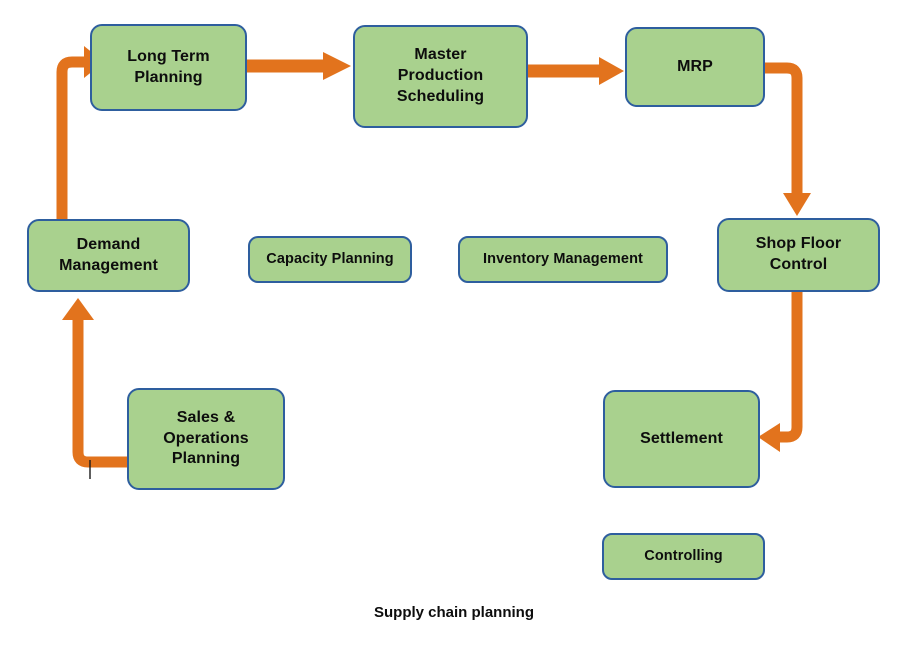 The height and width of the screenshot is (649, 901). I want to click on node-settlement: Settlement, so click(681, 439).